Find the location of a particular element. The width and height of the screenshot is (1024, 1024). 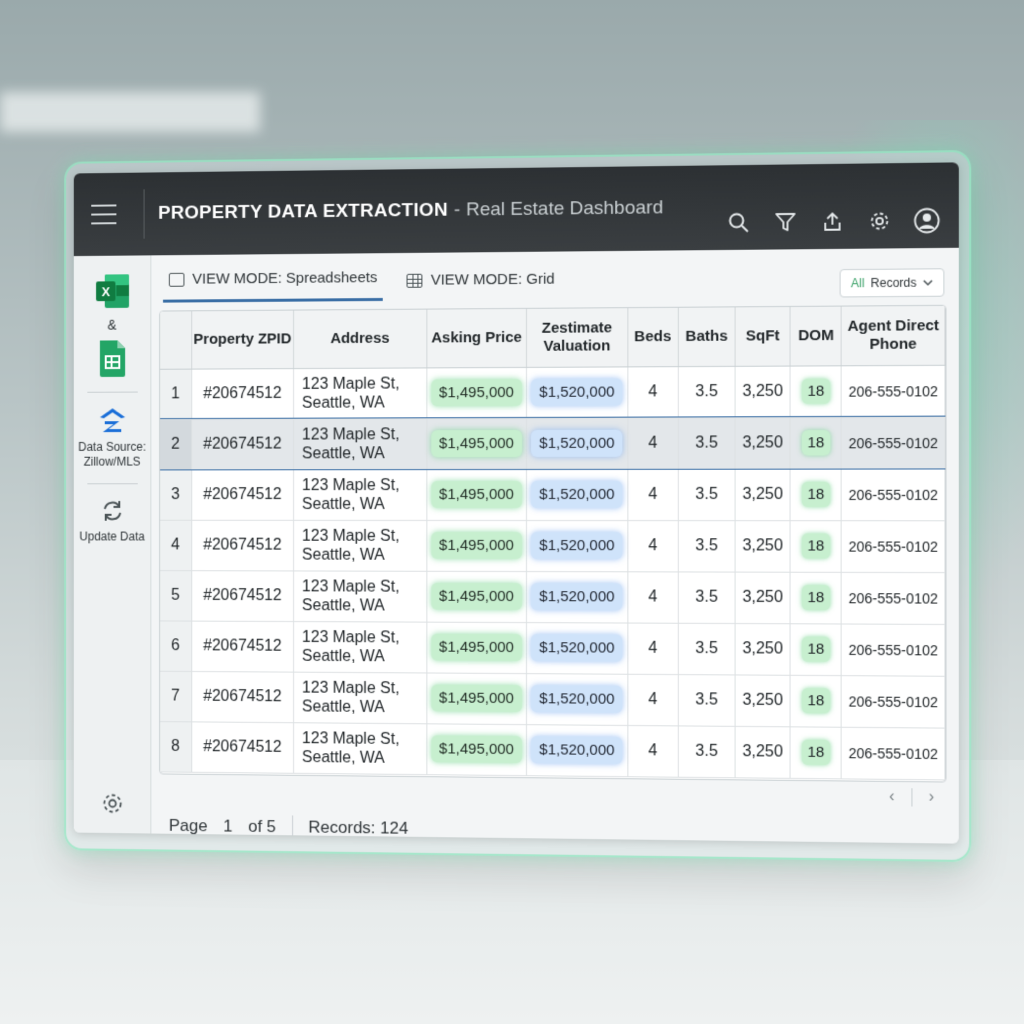

column-header-zestimate: Zestimate Valuation is located at coordinates (577, 337).